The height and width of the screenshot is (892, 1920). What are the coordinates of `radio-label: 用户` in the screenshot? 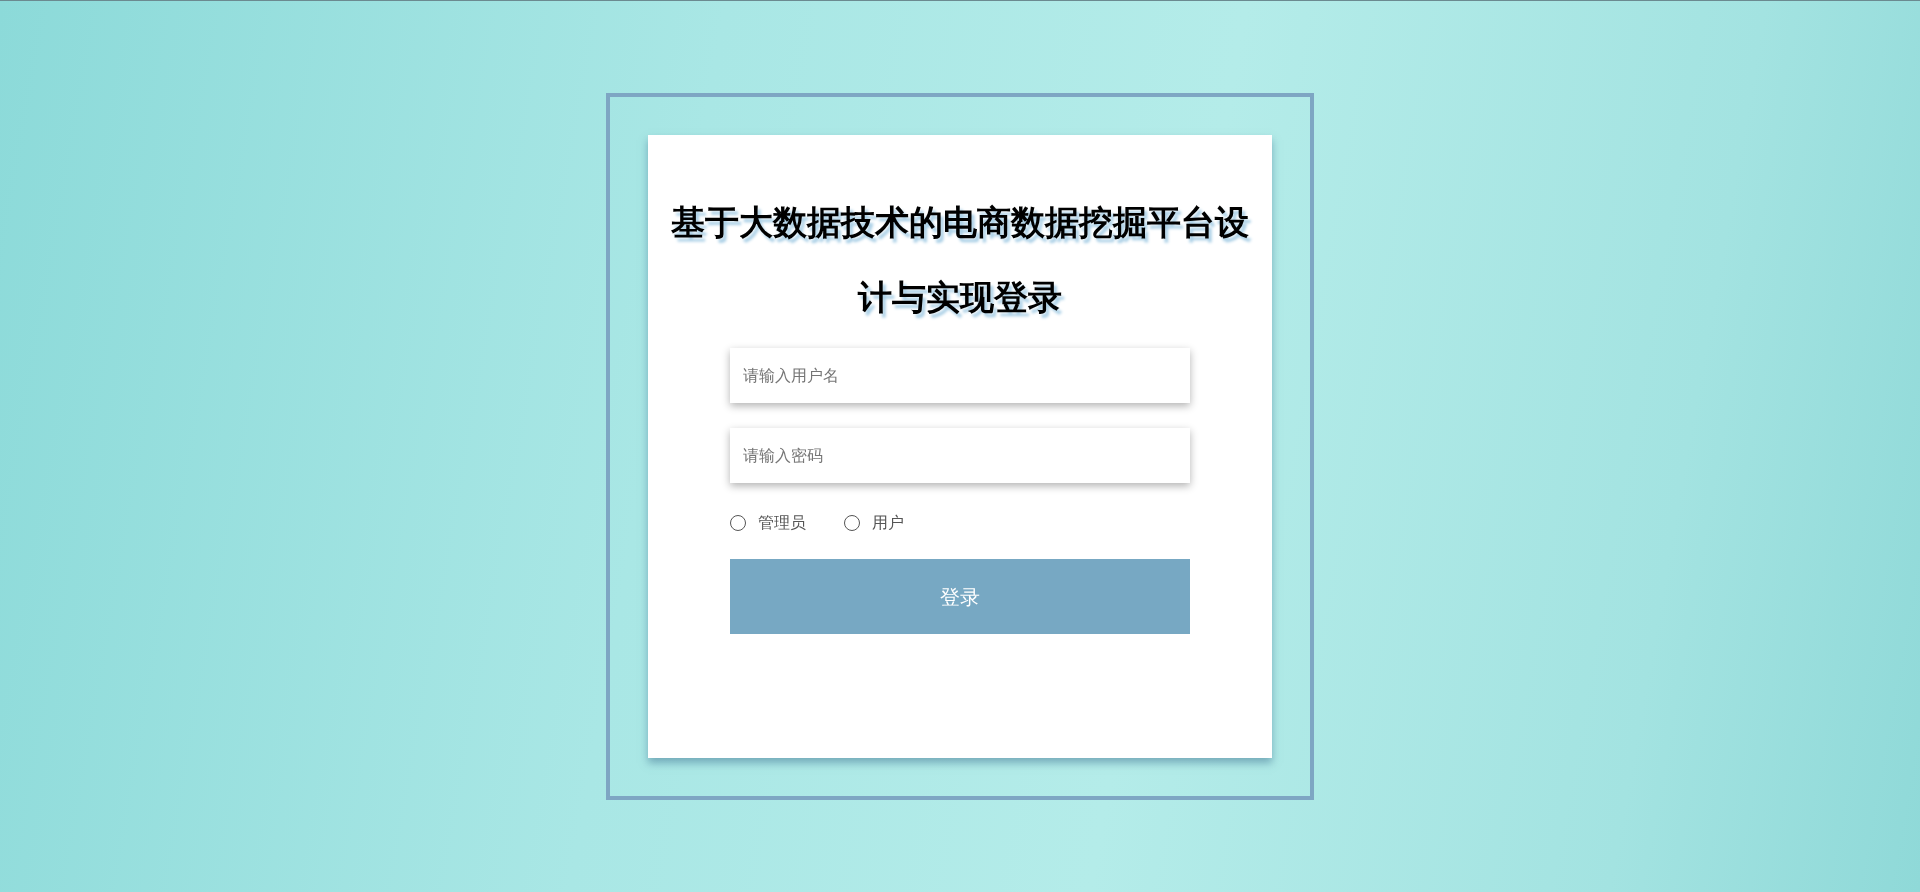 It's located at (888, 523).